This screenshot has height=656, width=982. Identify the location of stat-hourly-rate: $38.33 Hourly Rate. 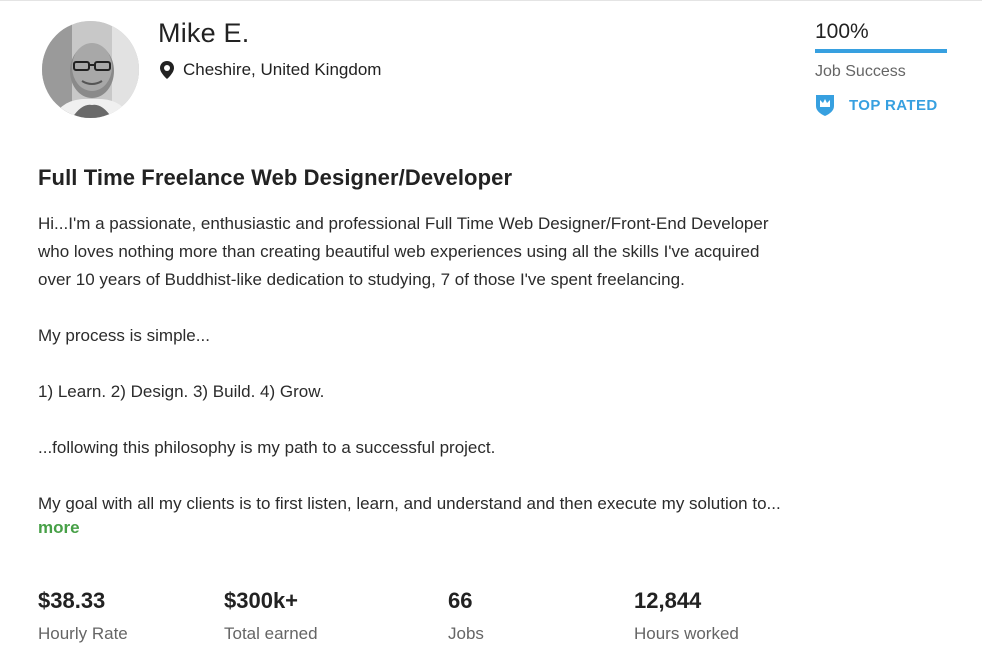
(83, 616).